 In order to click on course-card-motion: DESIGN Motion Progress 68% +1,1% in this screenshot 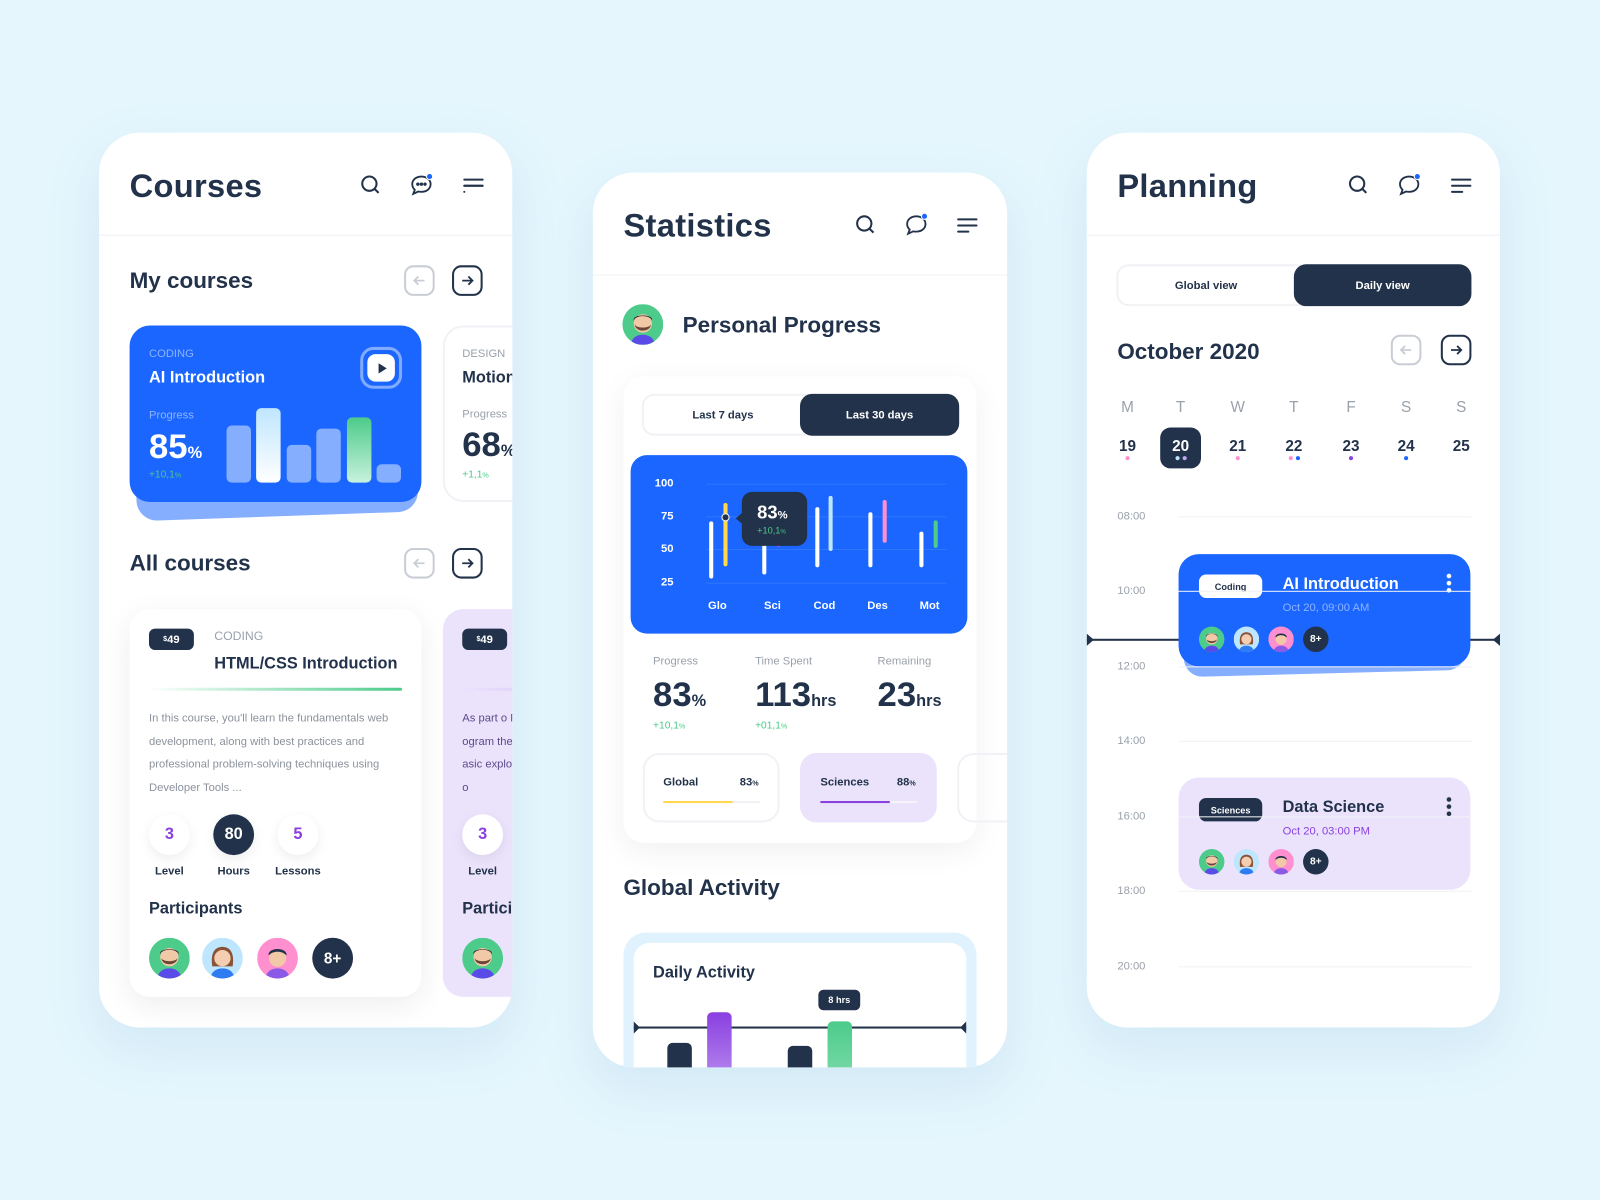, I will do `click(477, 414)`.